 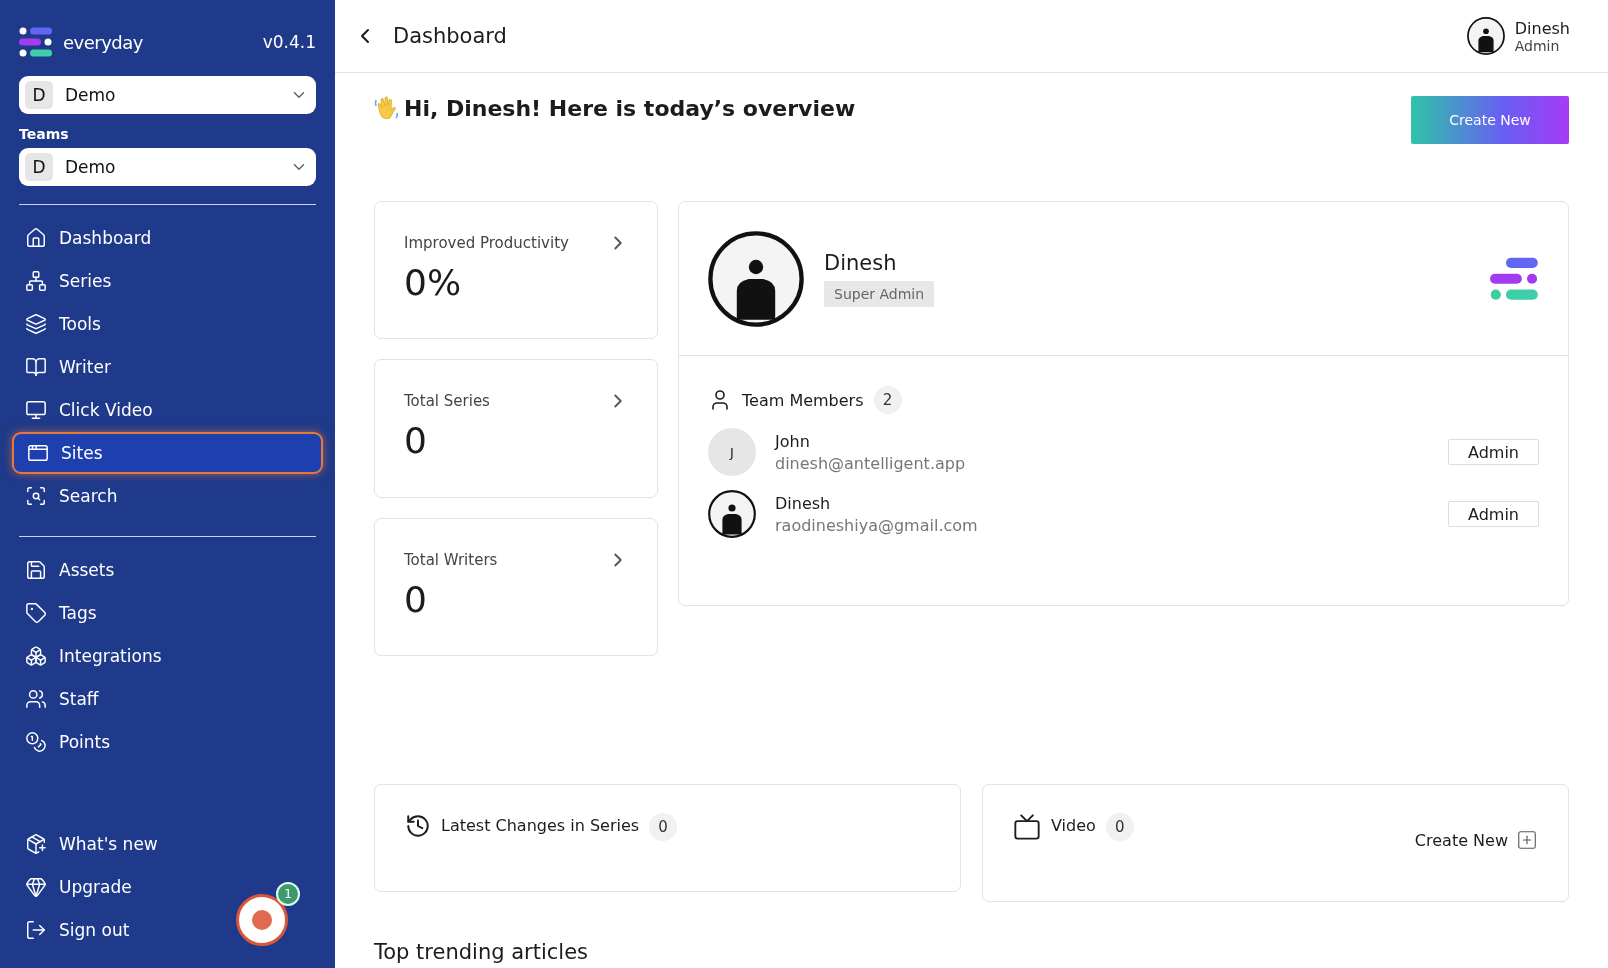 I want to click on member-email: dinesh@antelligent.app, so click(x=871, y=463).